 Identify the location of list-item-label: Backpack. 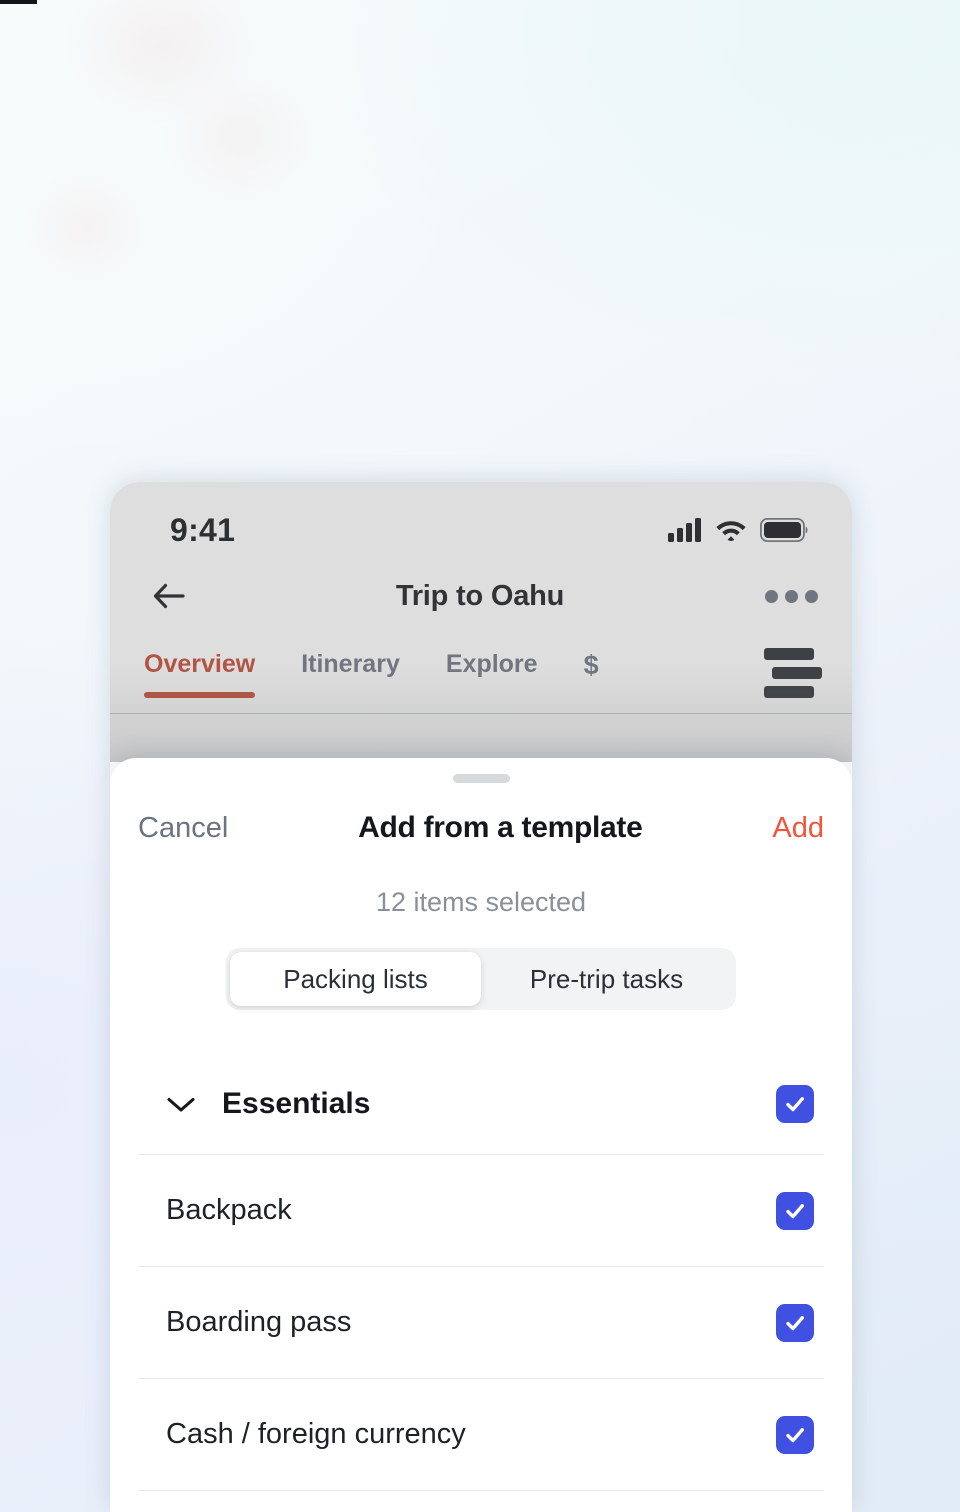
(229, 1210).